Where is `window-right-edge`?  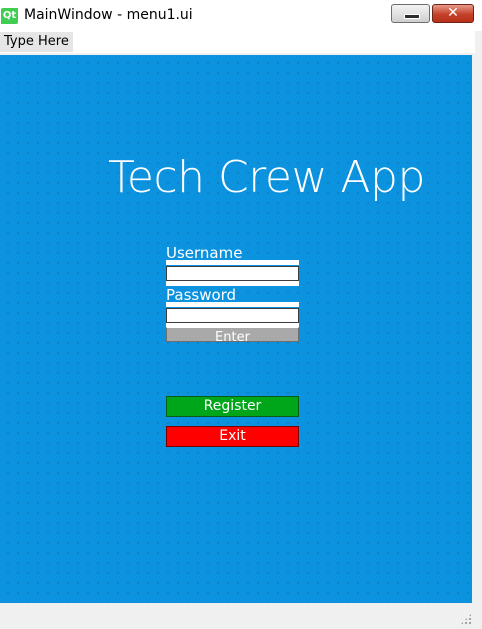 window-right-edge is located at coordinates (477, 329).